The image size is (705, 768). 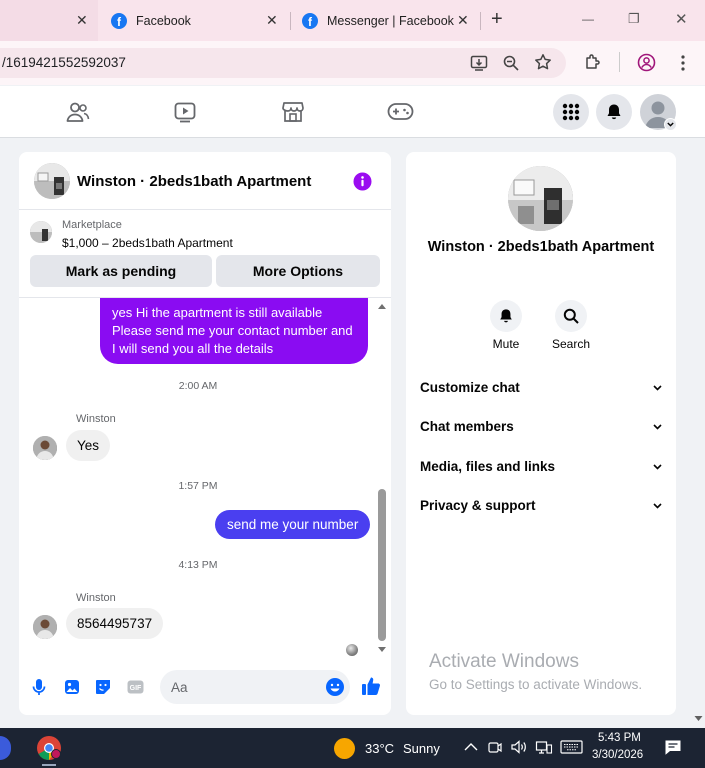 I want to click on message-timestamp: 4:13 PM, so click(x=198, y=565).